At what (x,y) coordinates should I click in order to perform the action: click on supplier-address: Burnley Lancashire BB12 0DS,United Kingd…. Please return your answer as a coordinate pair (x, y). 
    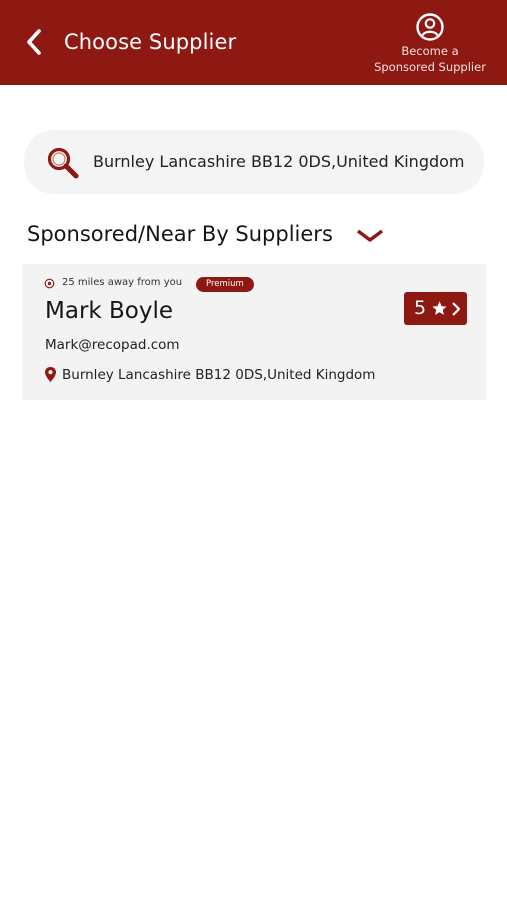
    Looking at the image, I should click on (219, 375).